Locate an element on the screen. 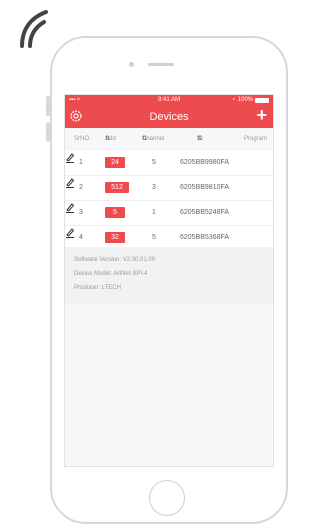  table-row: 1 24 5 6205BB9980FA is located at coordinates (169, 163).